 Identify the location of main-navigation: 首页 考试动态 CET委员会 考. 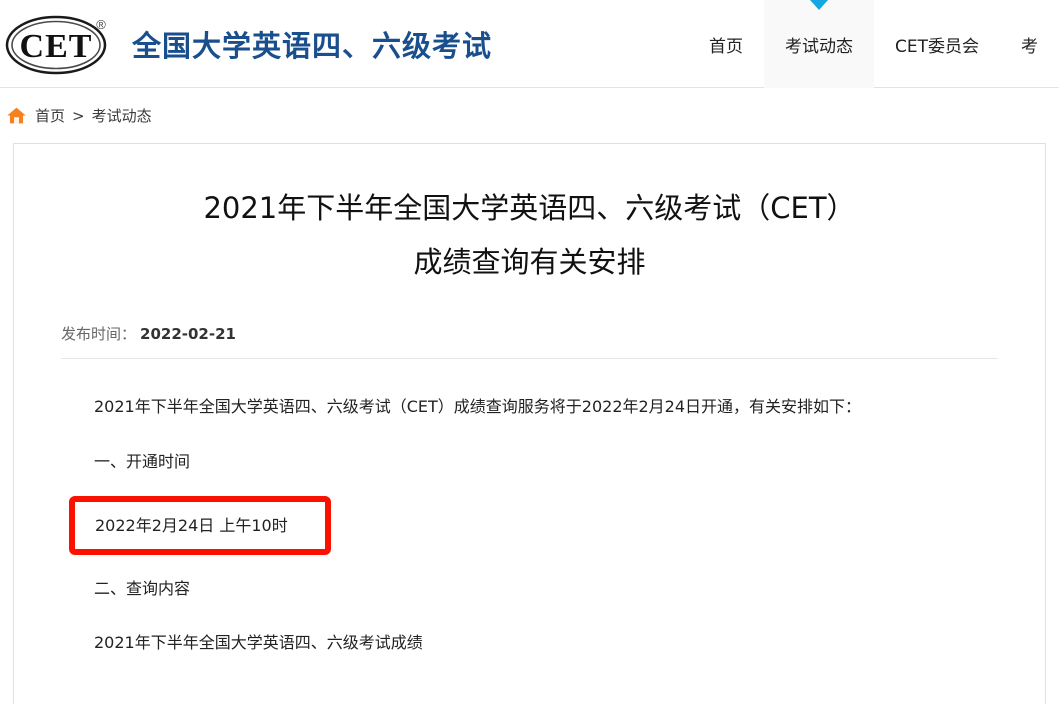
(873, 44).